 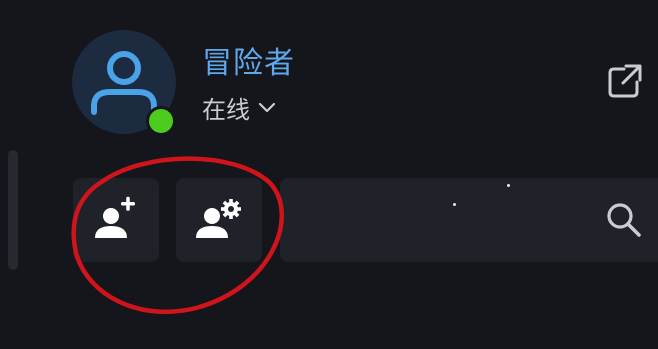 I want to click on search-input, so click(x=439, y=221).